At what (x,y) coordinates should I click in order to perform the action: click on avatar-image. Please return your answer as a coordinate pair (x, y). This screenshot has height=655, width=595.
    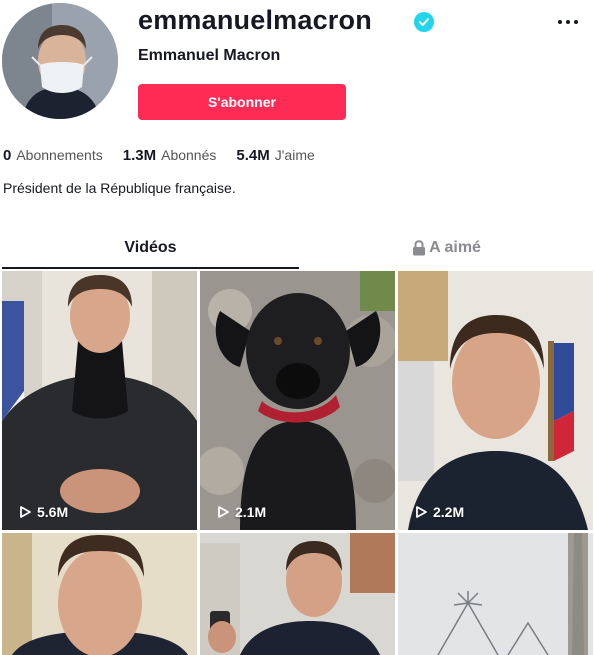
    Looking at the image, I should click on (60, 61).